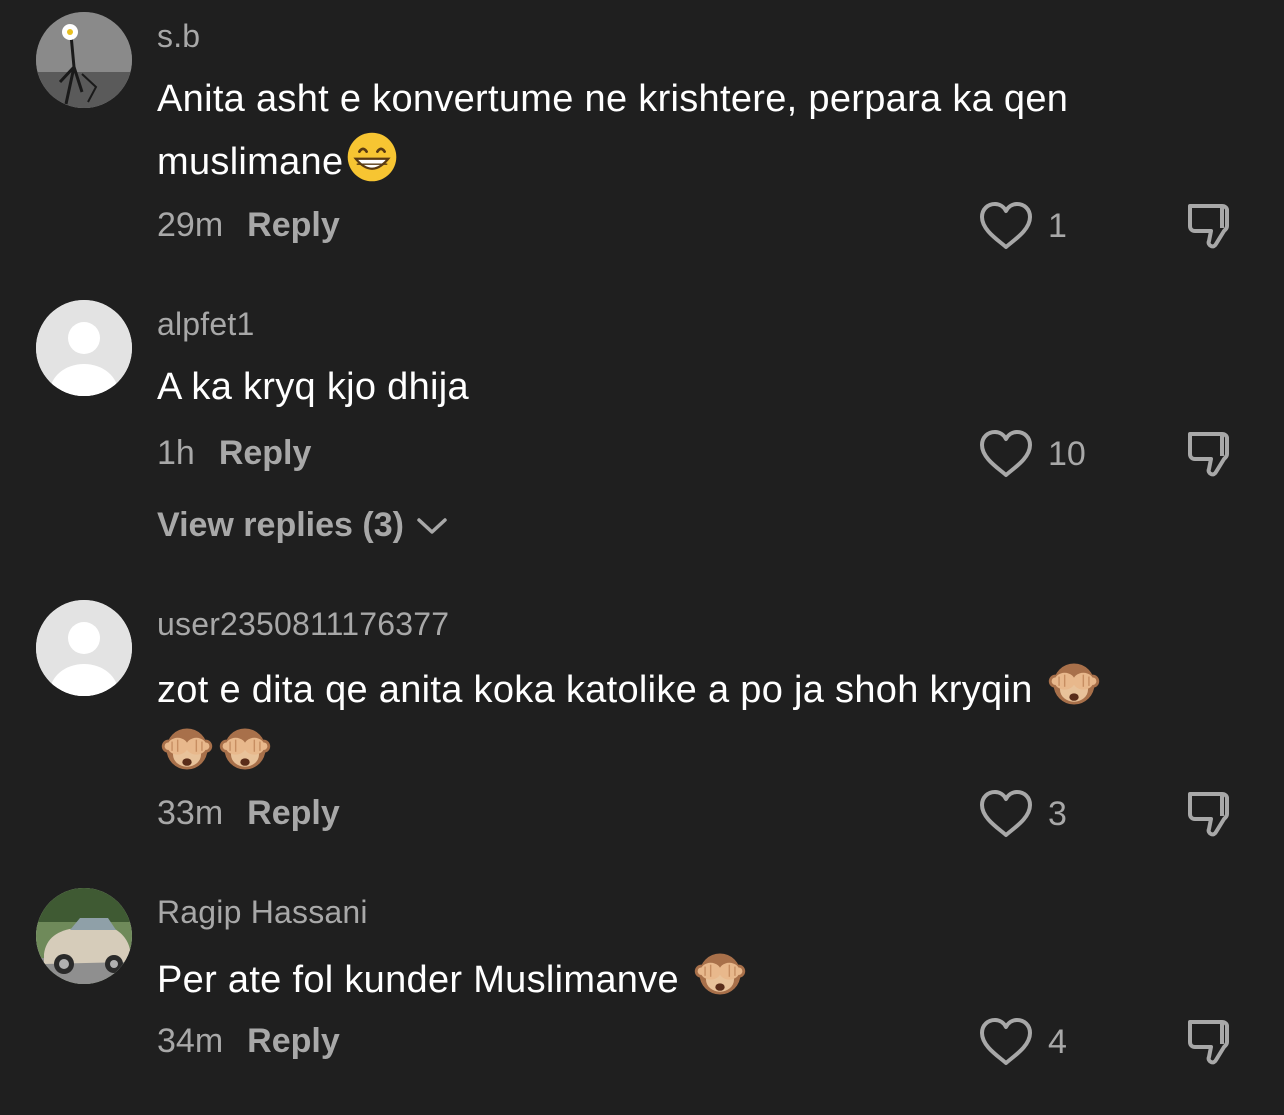 Image resolution: width=1284 pixels, height=1115 pixels. I want to click on like-button: 10, so click(1032, 454).